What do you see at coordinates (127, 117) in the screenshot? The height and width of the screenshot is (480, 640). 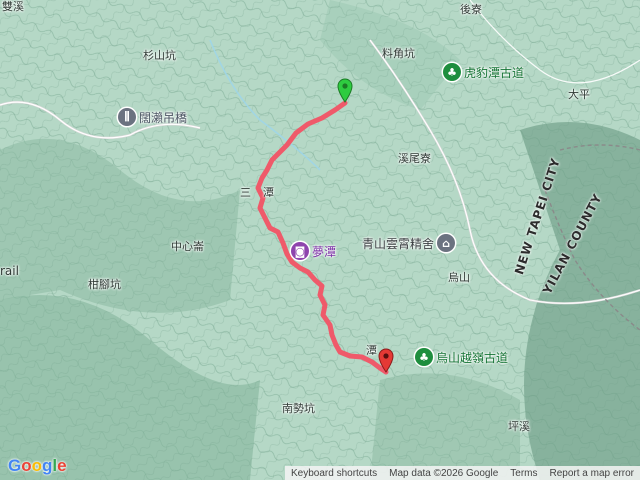 I see `bridge-icon: ⫼` at bounding box center [127, 117].